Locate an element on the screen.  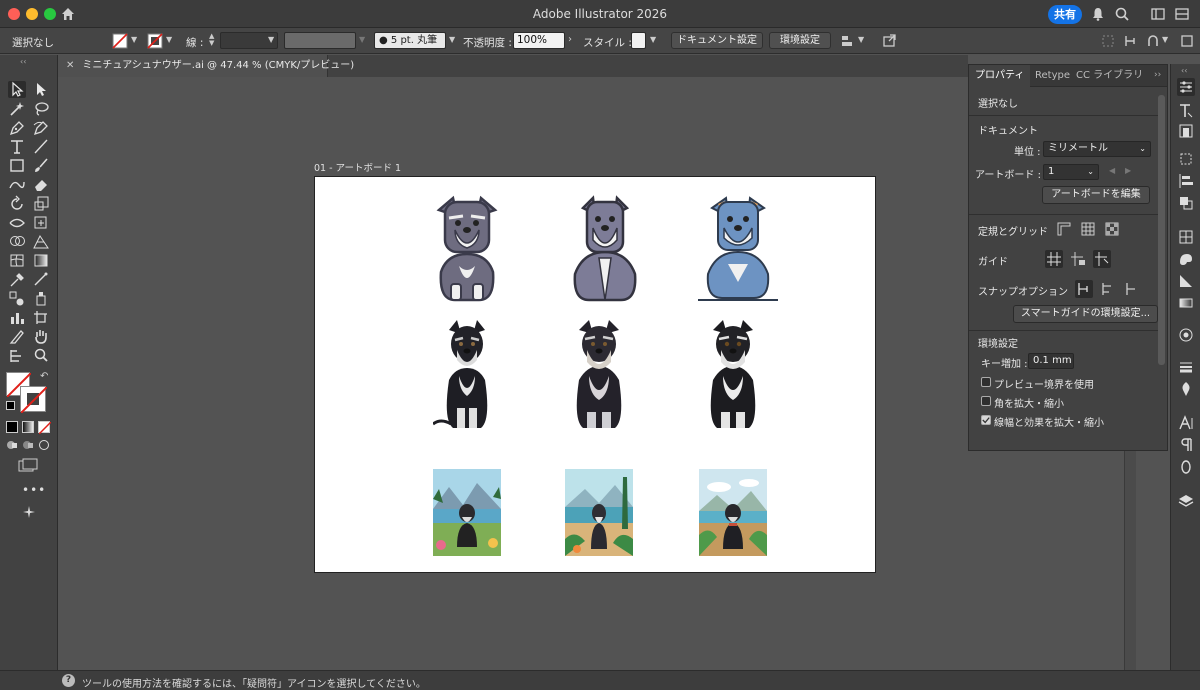
draw-normal-icon is located at coordinates (12, 445).